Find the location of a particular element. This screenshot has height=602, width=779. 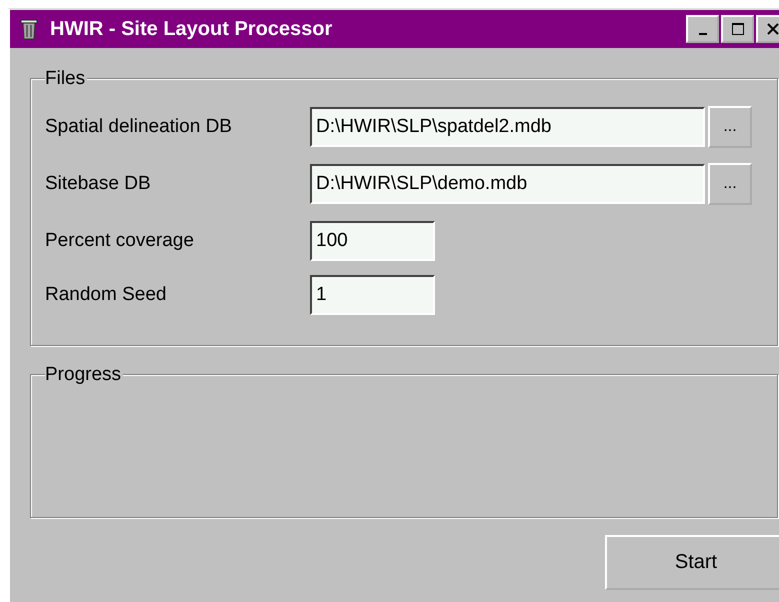

path-field: D:\HWIR\SLP\spatdel2.mdb is located at coordinates (507, 127).